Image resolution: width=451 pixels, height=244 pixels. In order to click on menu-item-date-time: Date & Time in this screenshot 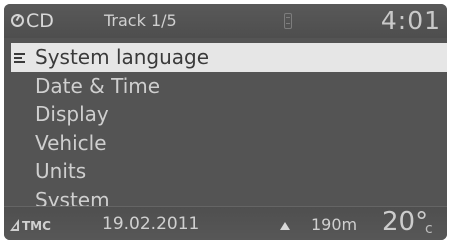, I will do `click(225, 86)`.